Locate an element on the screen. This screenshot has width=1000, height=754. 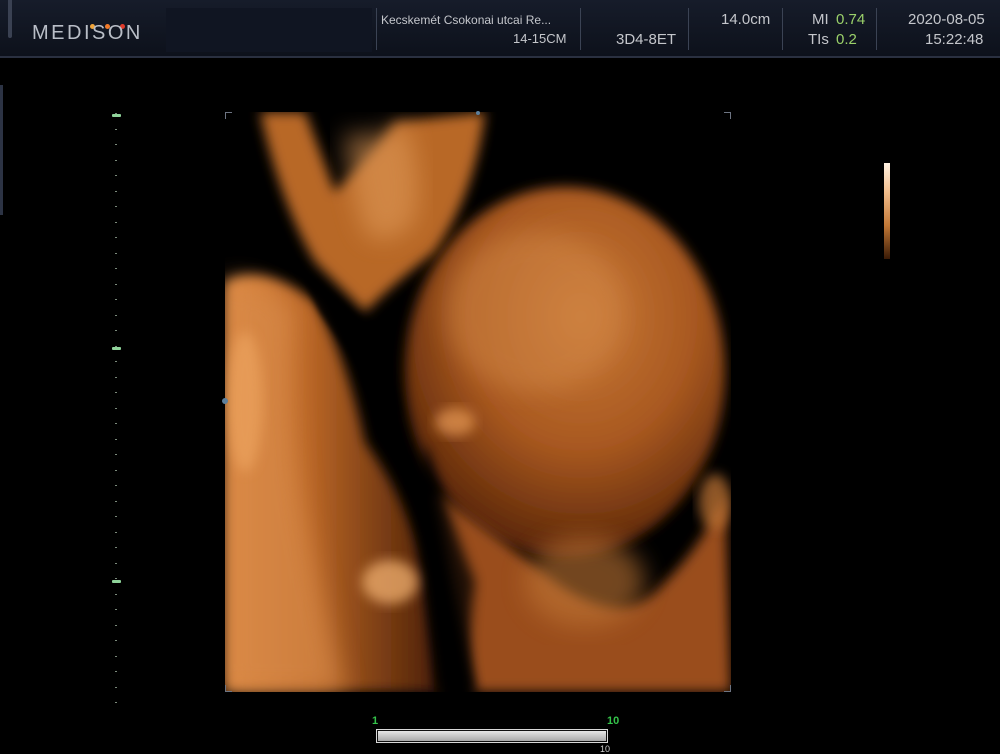
mi-label: MI is located at coordinates (820, 19).